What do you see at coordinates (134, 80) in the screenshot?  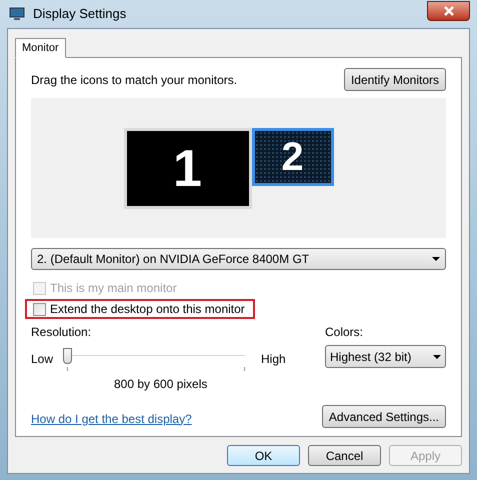 I see `instruction-text: Drag the icons to match your monitors.` at bounding box center [134, 80].